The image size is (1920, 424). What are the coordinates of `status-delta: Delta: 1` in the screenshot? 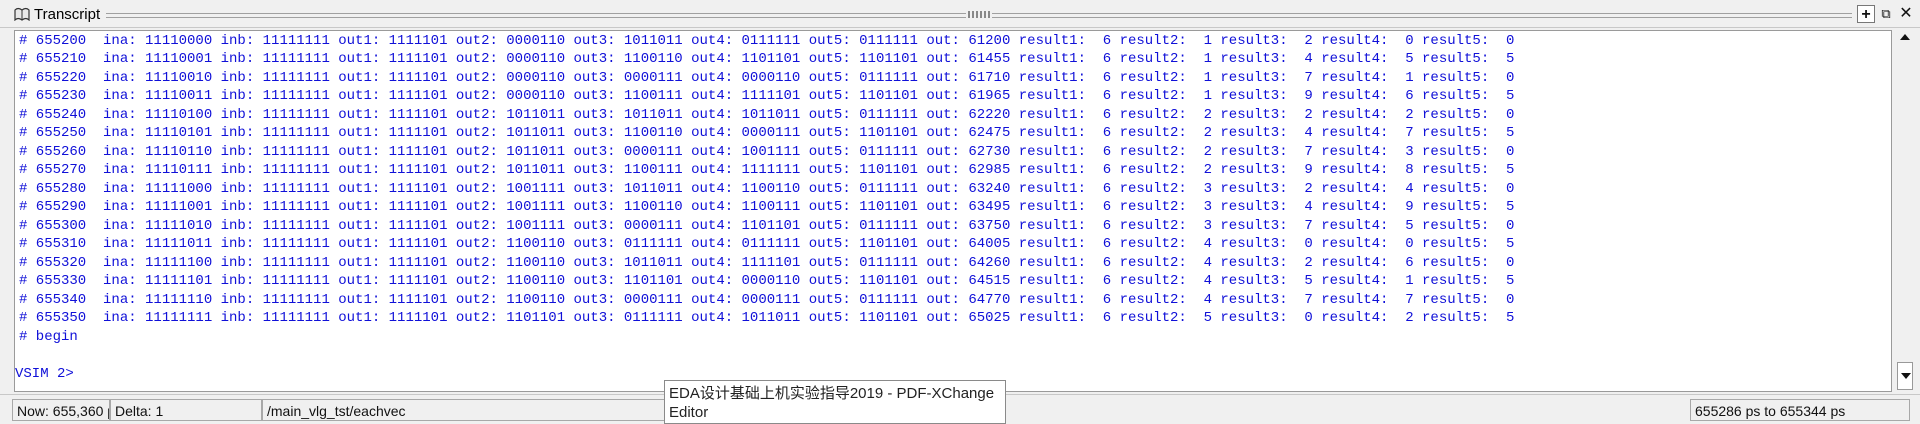 It's located at (186, 410).